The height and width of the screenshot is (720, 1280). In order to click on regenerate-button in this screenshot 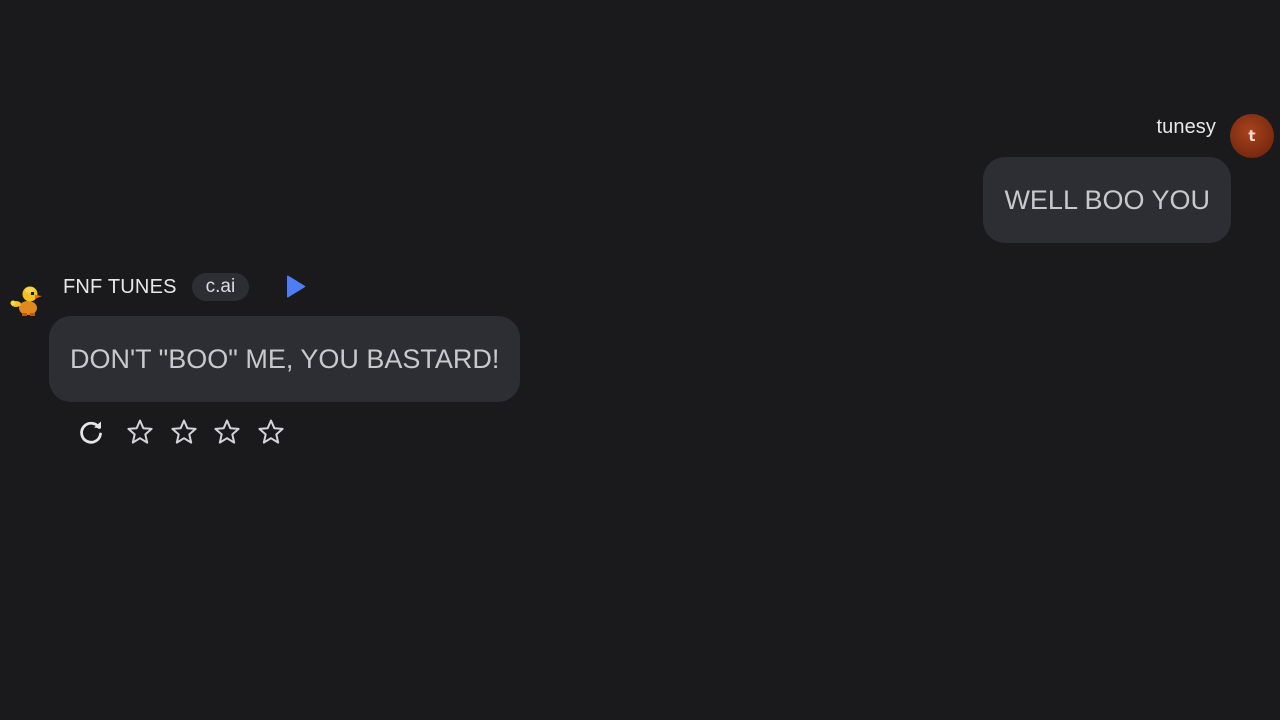, I will do `click(91, 432)`.